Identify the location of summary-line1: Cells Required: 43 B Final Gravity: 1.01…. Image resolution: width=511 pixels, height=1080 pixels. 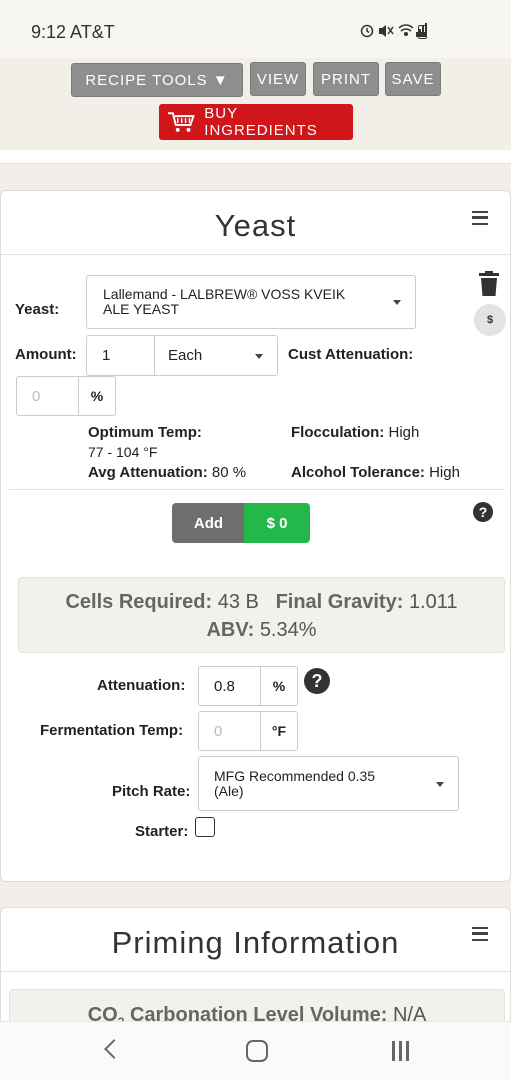
(261, 602).